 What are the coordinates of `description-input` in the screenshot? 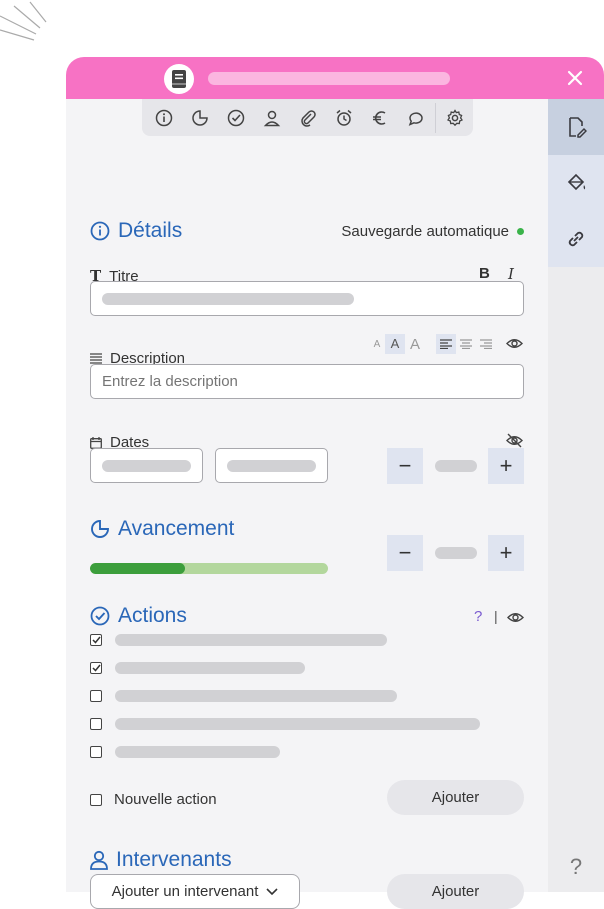 It's located at (307, 381).